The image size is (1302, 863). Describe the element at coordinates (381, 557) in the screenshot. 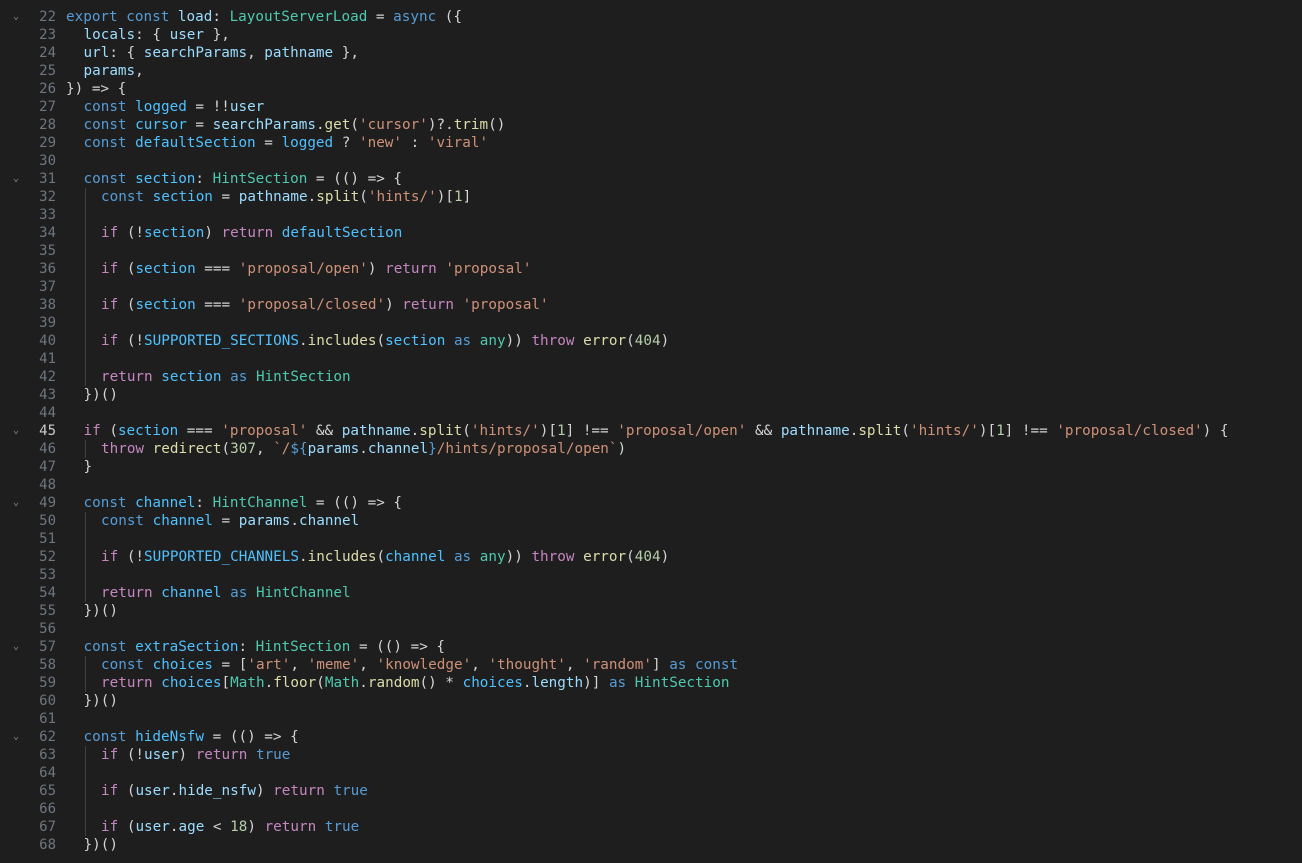

I see `code-token: (` at that location.